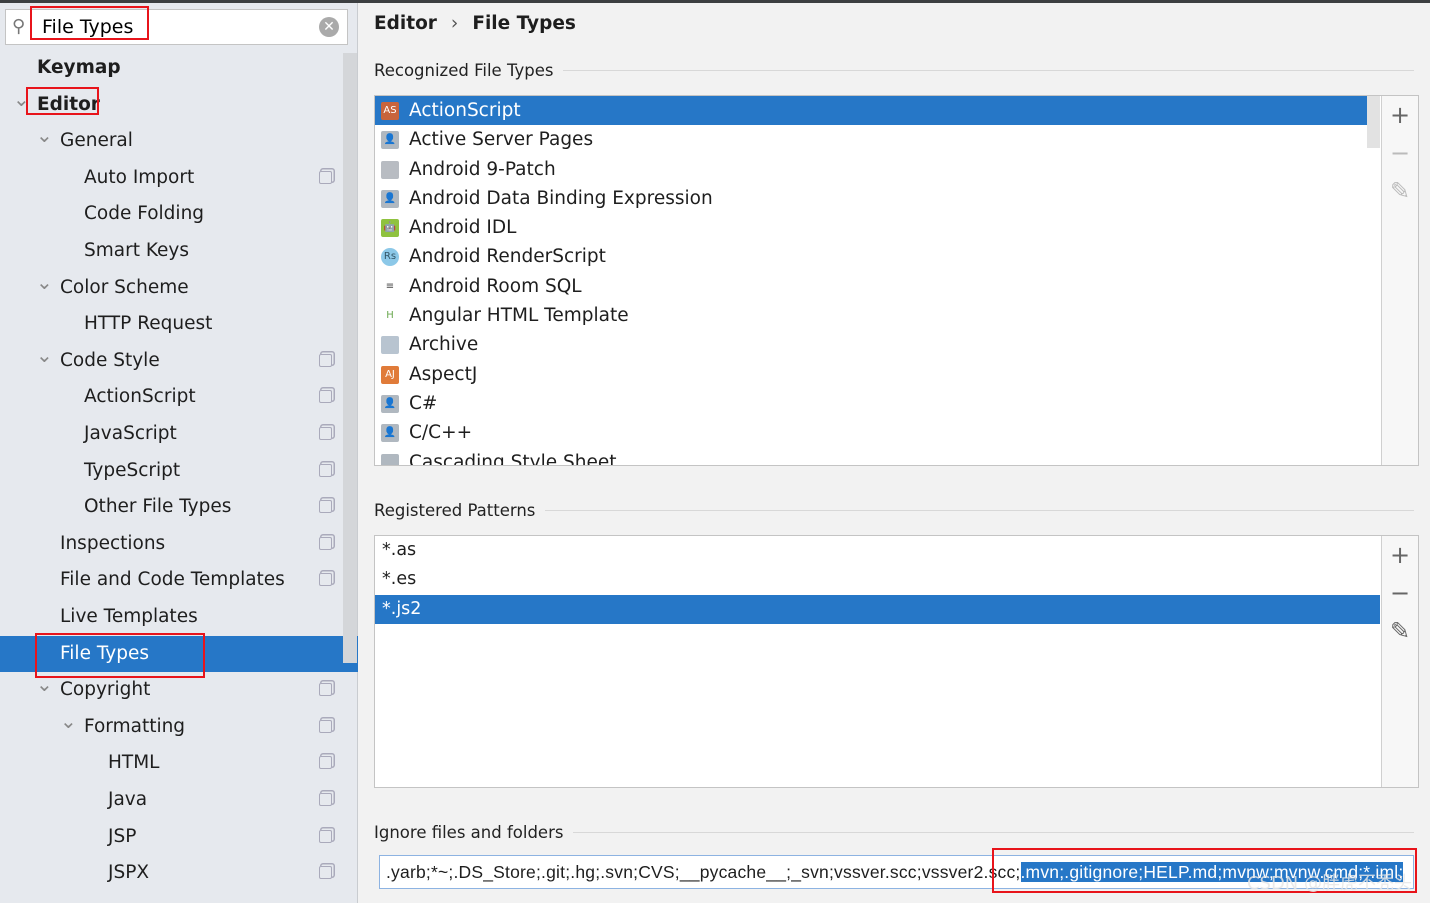 This screenshot has width=1430, height=903. What do you see at coordinates (350, 358) in the screenshot?
I see `sidebar-scrollbar` at bounding box center [350, 358].